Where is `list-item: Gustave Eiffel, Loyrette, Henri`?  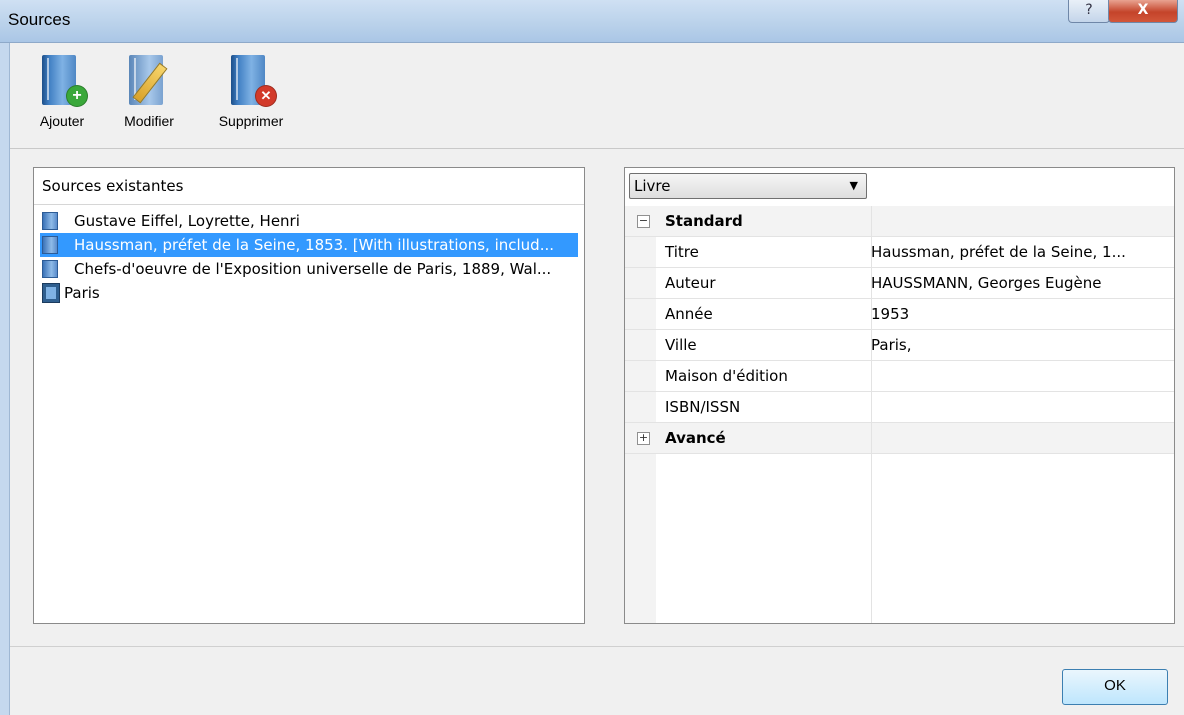 list-item: Gustave Eiffel, Loyrette, Henri is located at coordinates (309, 221).